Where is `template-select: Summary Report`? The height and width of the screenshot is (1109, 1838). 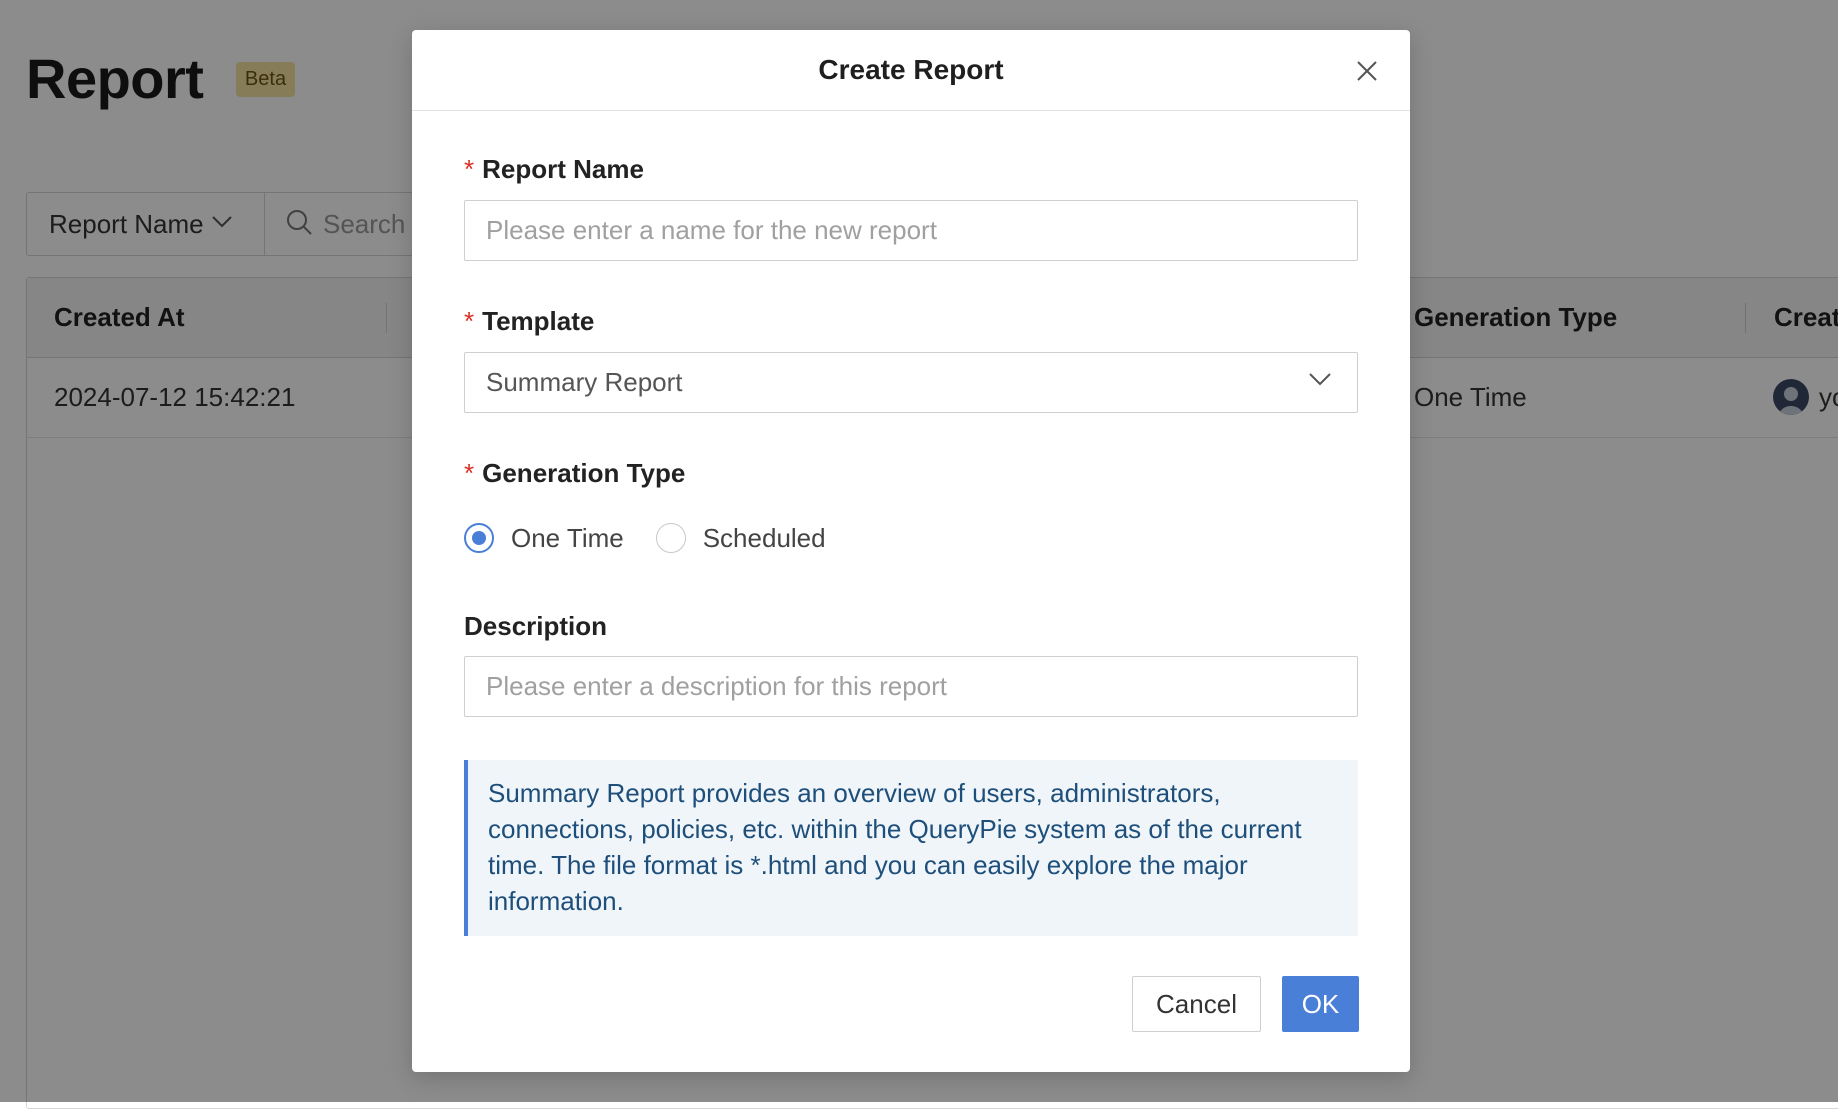
template-select: Summary Report is located at coordinates (911, 382).